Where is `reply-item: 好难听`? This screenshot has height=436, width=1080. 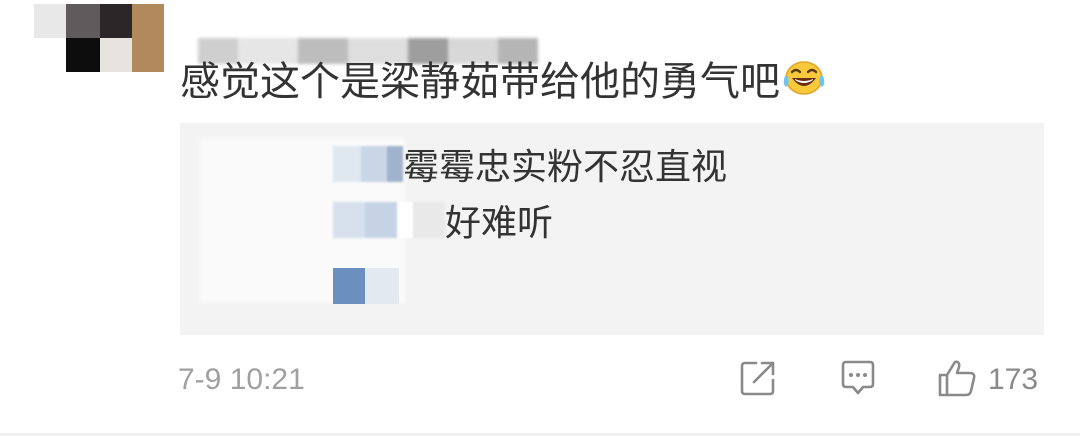
reply-item: 好难听 is located at coordinates (443, 222).